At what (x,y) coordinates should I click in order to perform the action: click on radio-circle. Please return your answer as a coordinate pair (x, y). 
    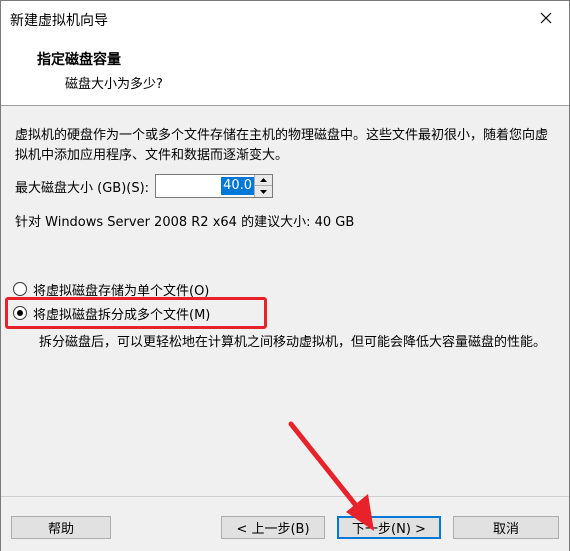
    Looking at the image, I should click on (20, 289).